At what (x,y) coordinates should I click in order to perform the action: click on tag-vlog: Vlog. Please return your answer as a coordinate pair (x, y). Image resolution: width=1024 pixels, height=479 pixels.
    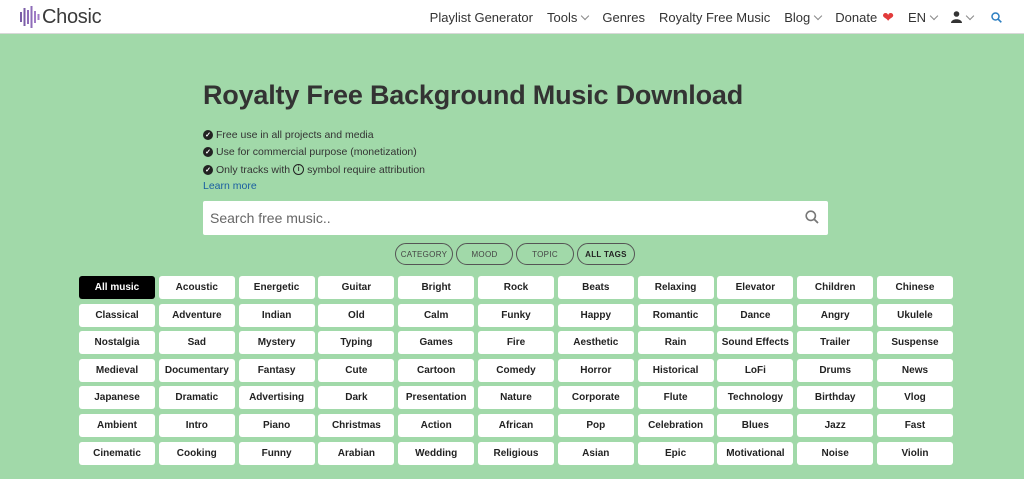
    Looking at the image, I should click on (914, 398).